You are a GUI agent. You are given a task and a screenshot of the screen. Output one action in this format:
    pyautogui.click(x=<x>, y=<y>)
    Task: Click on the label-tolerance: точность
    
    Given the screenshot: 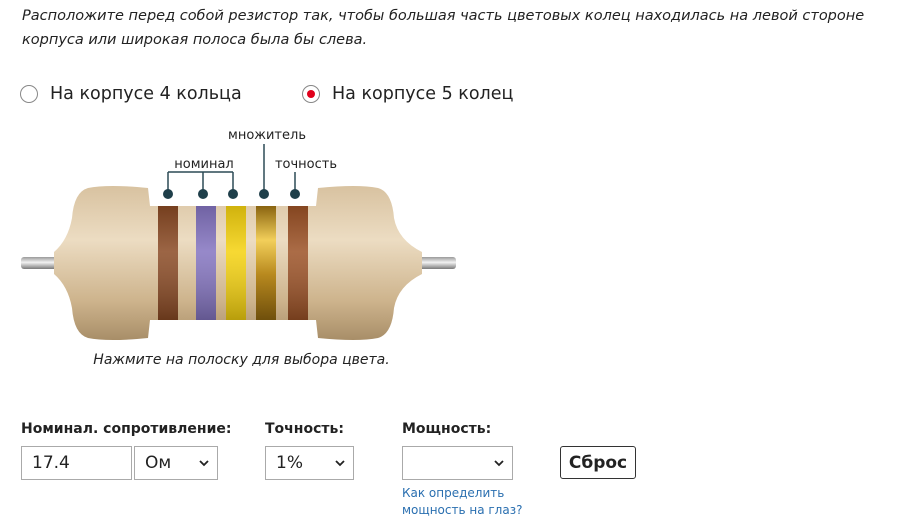 What is the action you would take?
    pyautogui.click(x=306, y=164)
    